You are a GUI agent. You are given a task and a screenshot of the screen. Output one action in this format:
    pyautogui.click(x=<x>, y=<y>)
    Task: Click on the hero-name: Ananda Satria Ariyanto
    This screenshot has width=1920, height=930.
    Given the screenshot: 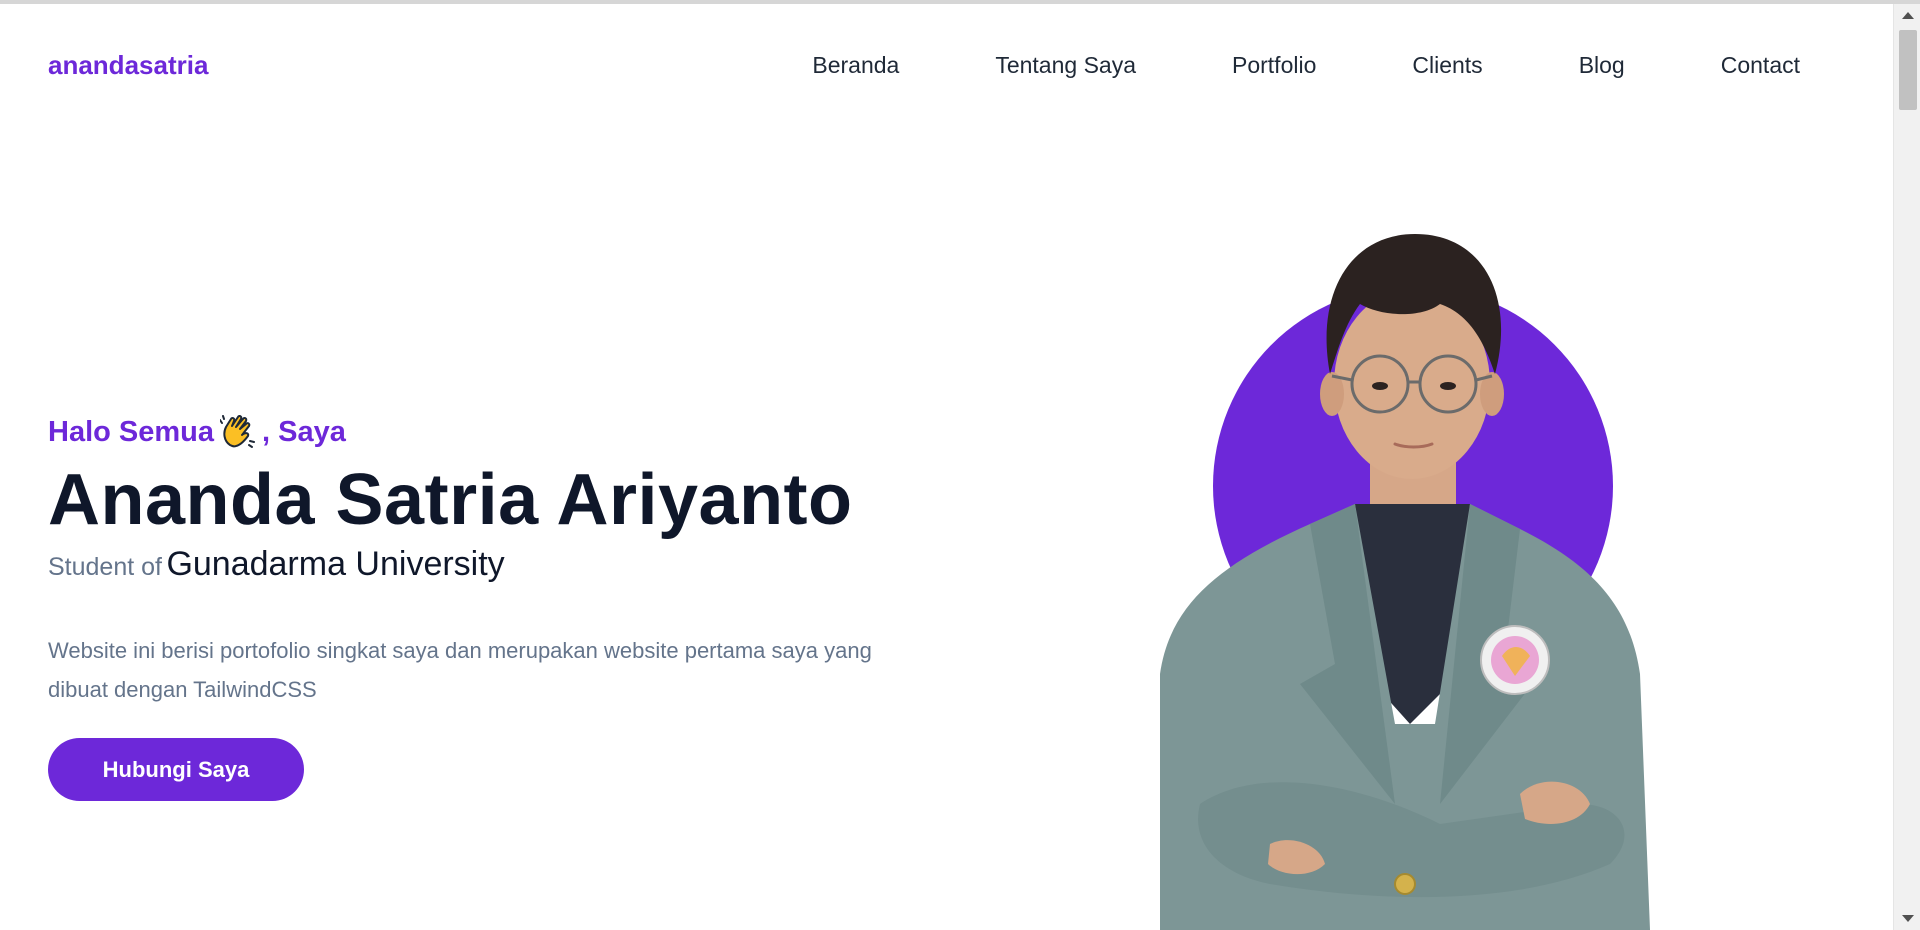 What is the action you would take?
    pyautogui.click(x=450, y=500)
    